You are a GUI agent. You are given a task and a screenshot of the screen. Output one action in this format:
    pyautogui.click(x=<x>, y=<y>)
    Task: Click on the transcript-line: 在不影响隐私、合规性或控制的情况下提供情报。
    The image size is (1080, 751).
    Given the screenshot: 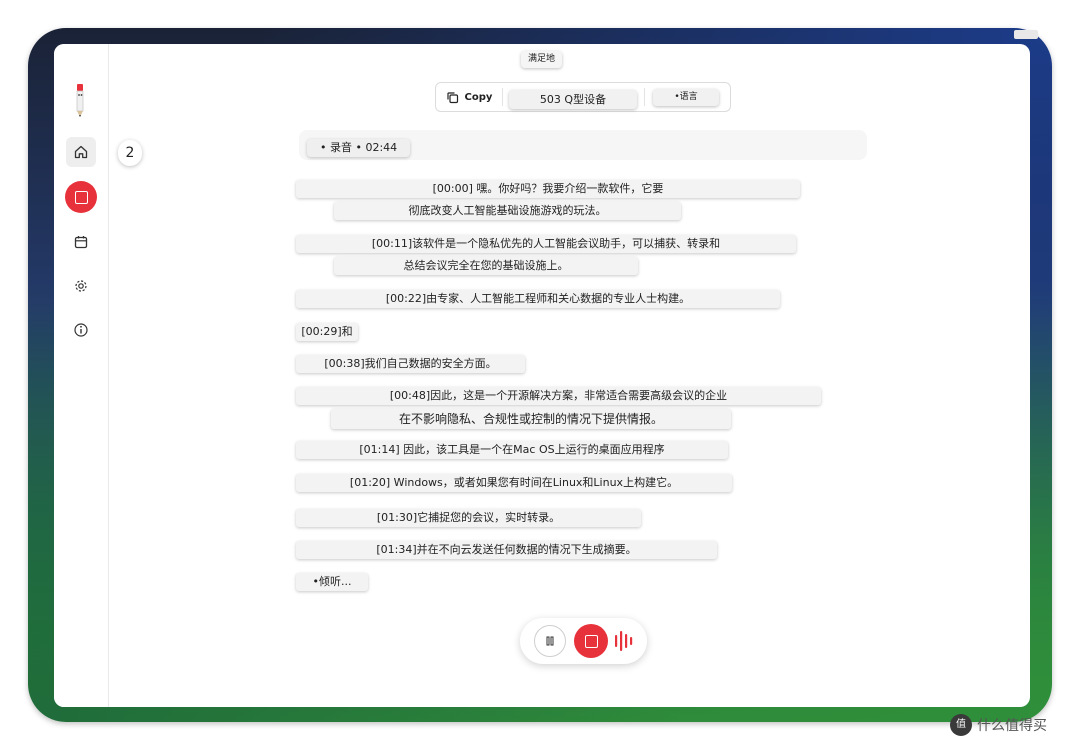 What is the action you would take?
    pyautogui.click(x=531, y=419)
    